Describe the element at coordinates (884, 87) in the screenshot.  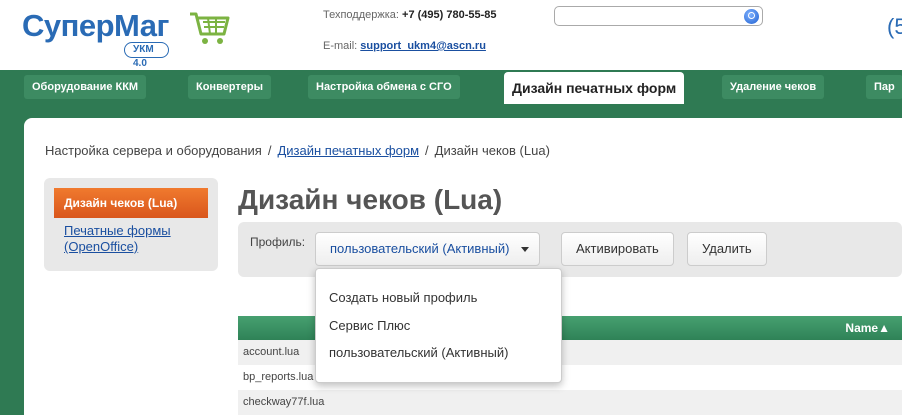
I see `tab-params: Пар` at that location.